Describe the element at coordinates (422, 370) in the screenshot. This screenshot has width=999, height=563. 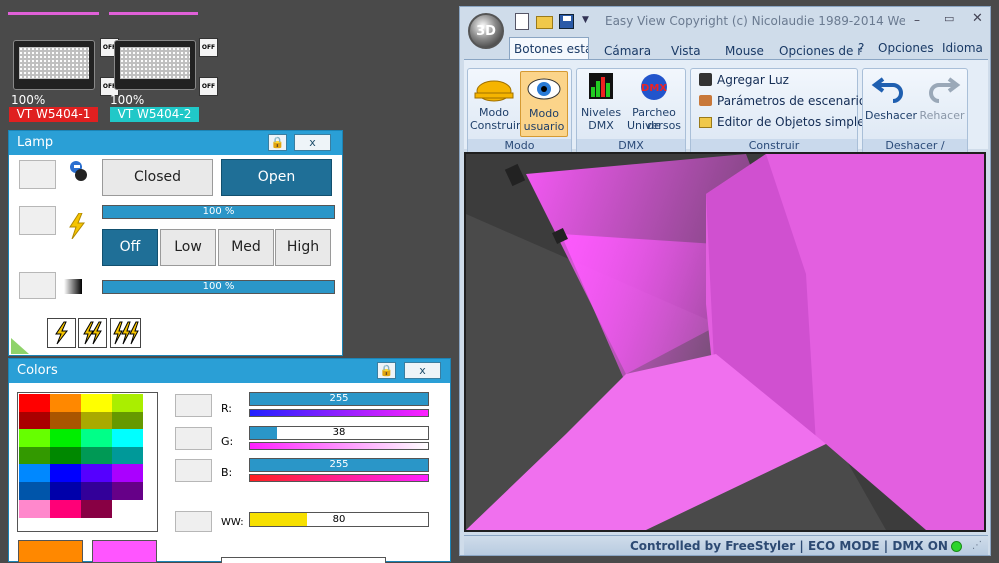
I see `colors-close-button: x` at that location.